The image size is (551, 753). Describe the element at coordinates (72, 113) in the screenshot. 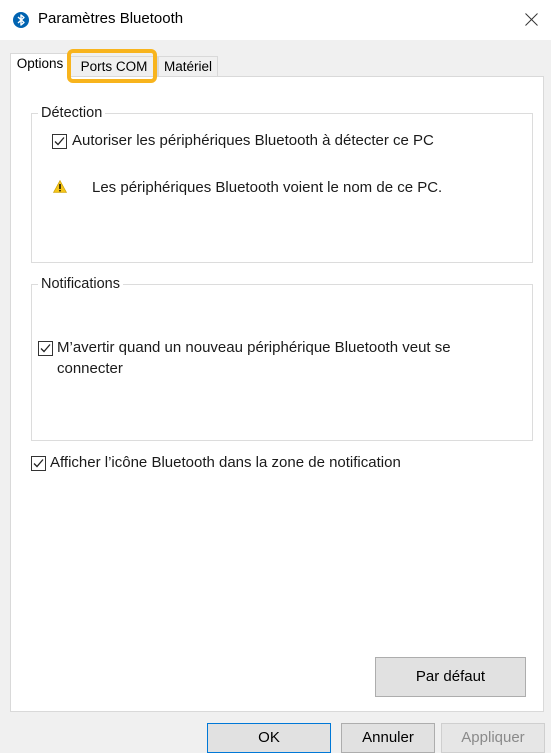

I see `group-detection-title: Détection` at that location.